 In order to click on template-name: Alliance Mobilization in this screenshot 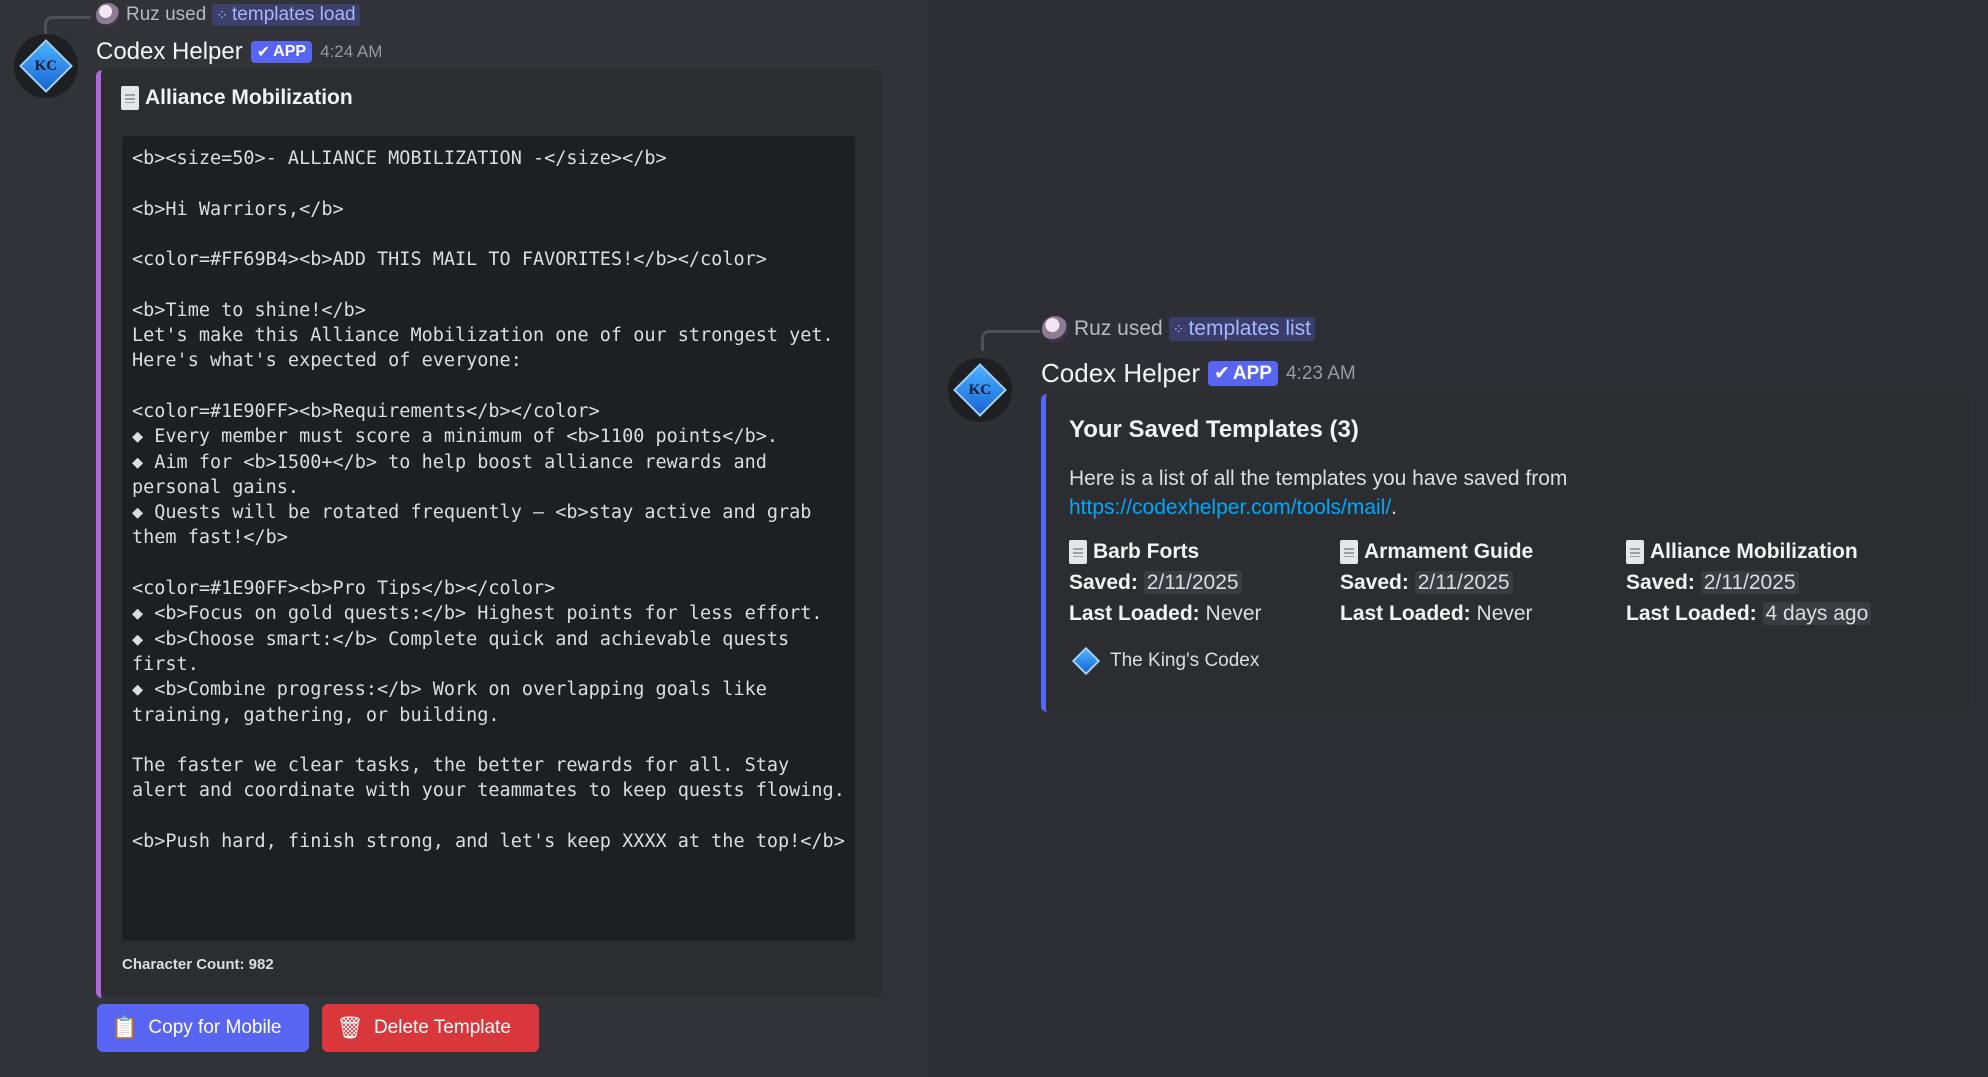, I will do `click(1754, 551)`.